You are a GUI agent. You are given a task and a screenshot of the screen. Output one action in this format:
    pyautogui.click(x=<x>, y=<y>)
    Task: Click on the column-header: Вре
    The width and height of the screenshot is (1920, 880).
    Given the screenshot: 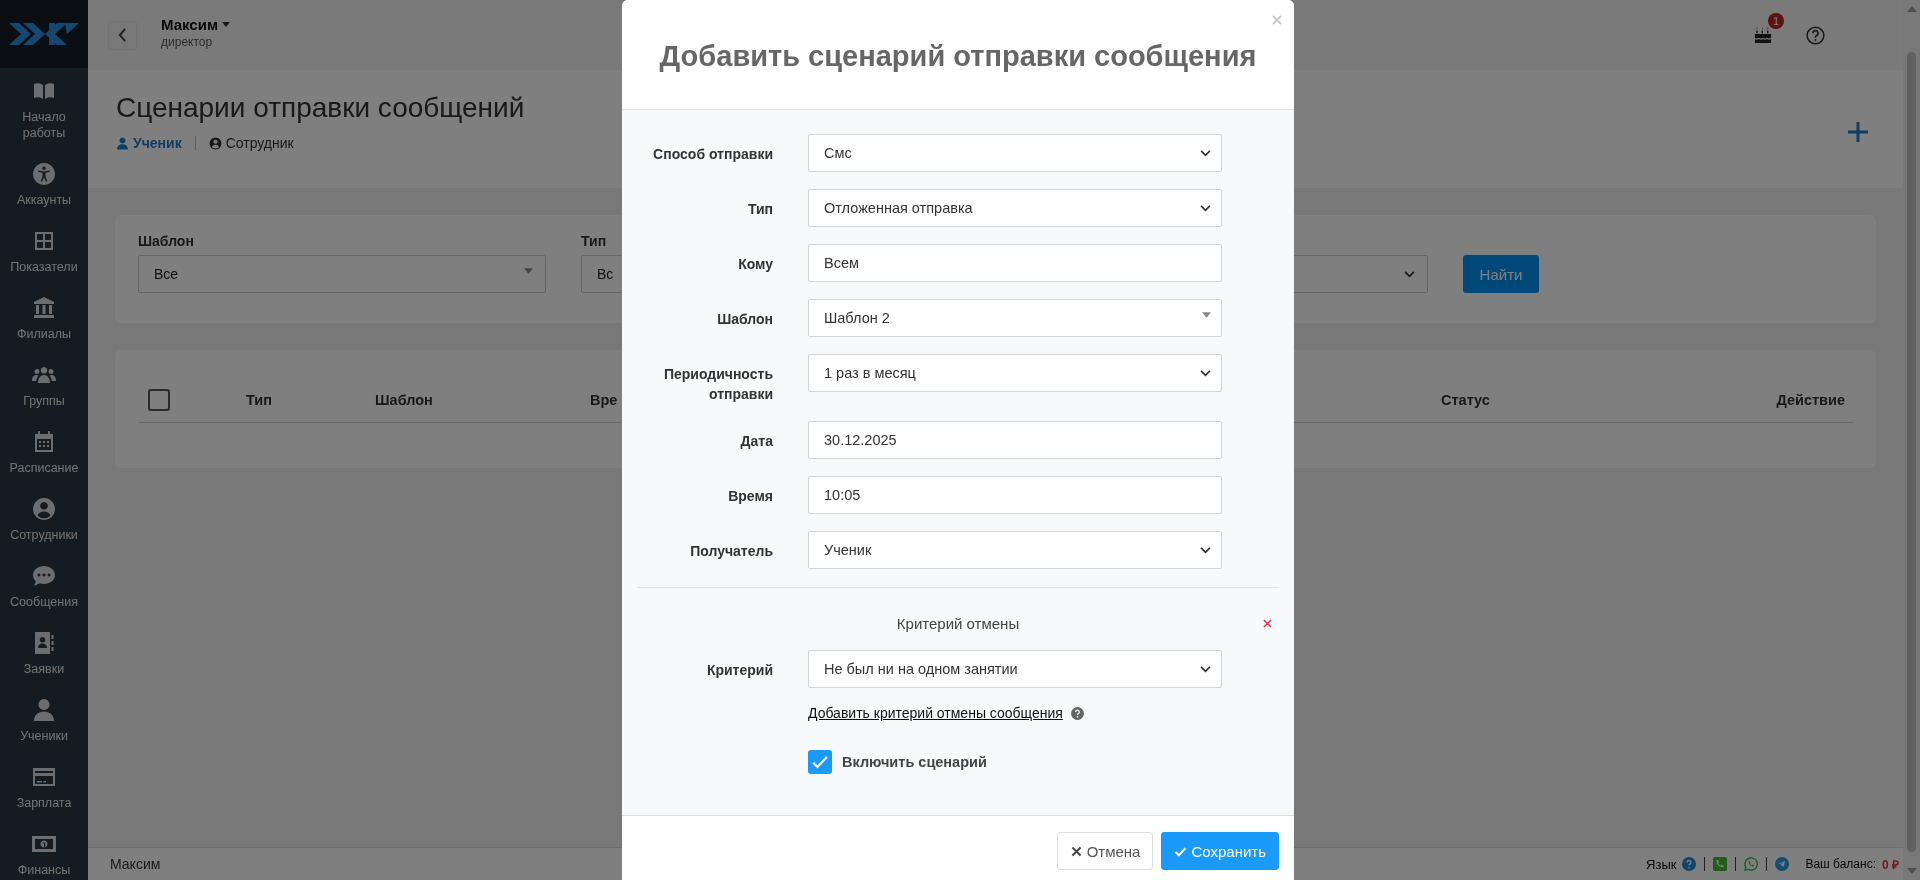 What is the action you would take?
    pyautogui.click(x=604, y=399)
    